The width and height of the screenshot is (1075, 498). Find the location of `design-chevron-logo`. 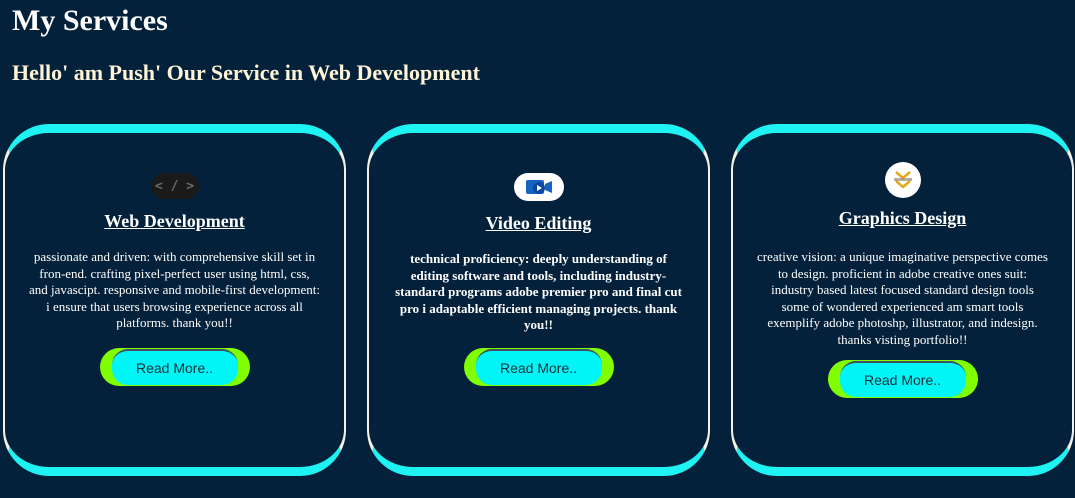

design-chevron-logo is located at coordinates (902, 180).